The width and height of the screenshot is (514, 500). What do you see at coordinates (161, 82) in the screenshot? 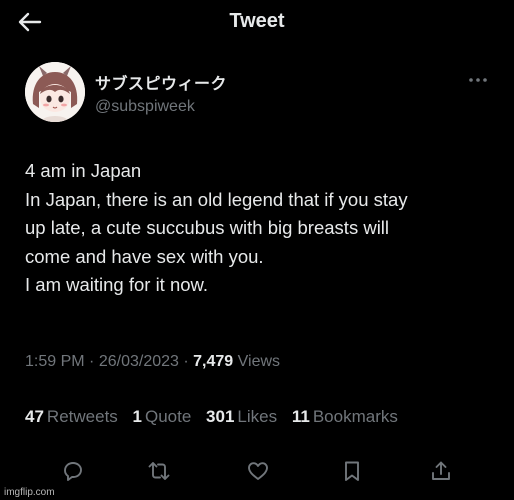
I see `author-display-name: サブスピウィーク` at bounding box center [161, 82].